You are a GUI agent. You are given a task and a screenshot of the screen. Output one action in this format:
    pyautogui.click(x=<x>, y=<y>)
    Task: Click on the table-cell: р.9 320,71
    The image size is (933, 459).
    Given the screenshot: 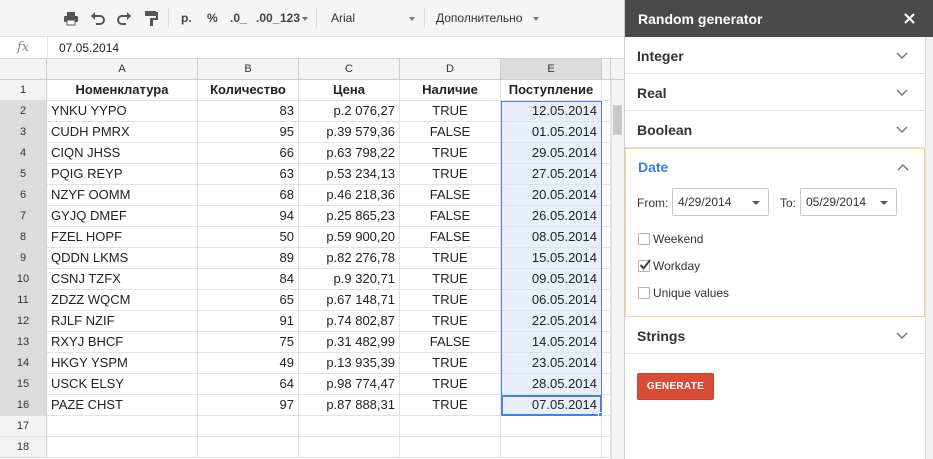 What is the action you would take?
    pyautogui.click(x=349, y=279)
    